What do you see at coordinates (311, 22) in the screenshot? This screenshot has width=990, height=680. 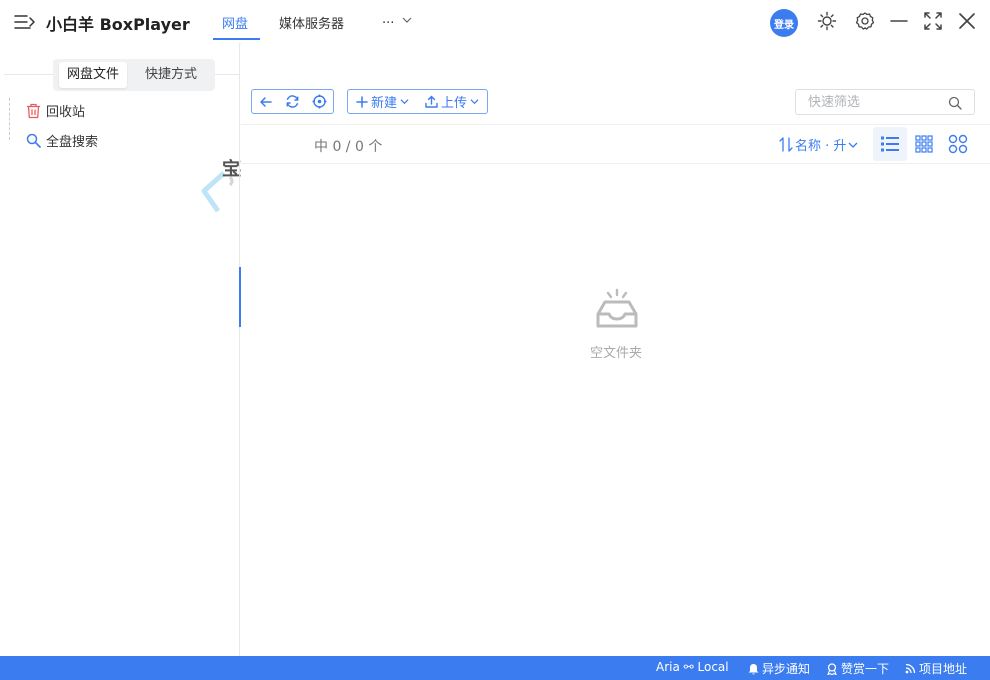 I see `tab-media-server: 媒体服务器` at bounding box center [311, 22].